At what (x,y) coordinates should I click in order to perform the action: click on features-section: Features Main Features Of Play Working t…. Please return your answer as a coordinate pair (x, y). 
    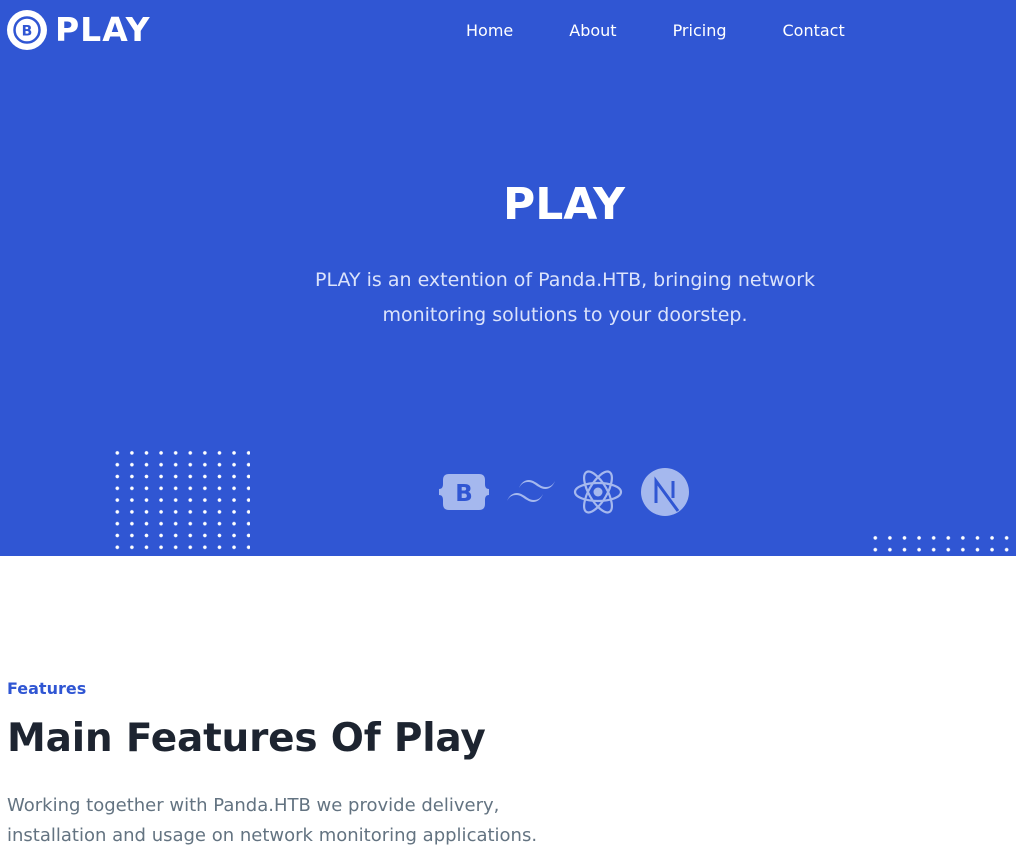
    Looking at the image, I should click on (357, 764).